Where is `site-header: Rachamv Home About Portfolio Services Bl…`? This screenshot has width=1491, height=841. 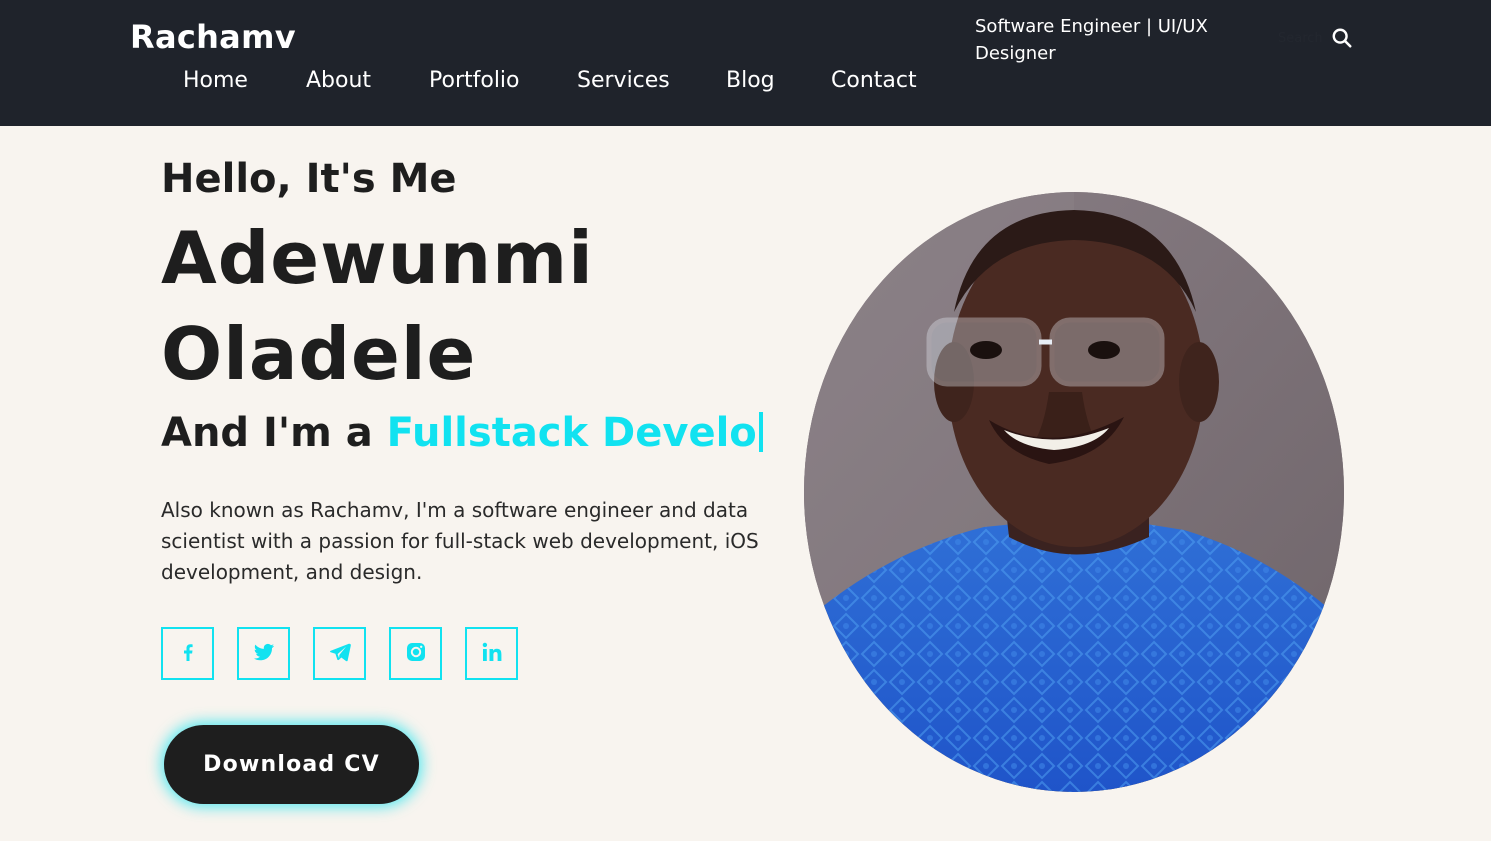 site-header: Rachamv Home About Portfolio Services Bl… is located at coordinates (745, 63).